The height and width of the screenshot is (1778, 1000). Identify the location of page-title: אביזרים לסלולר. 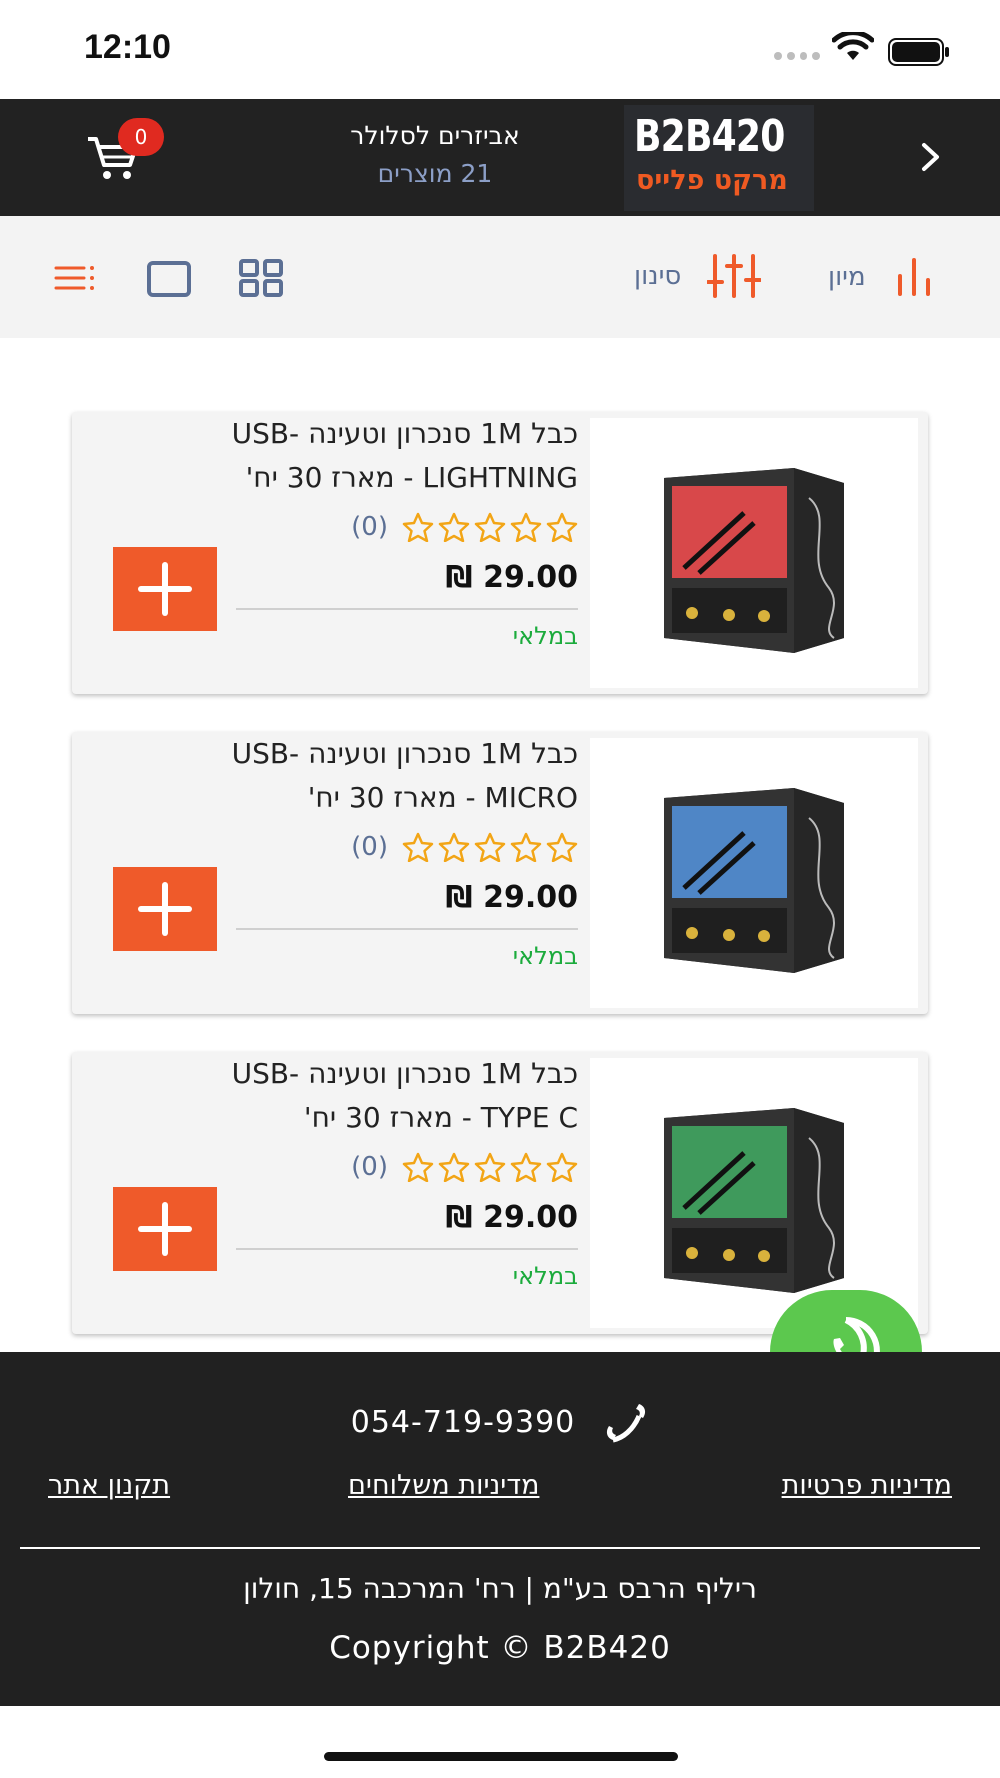
(435, 135).